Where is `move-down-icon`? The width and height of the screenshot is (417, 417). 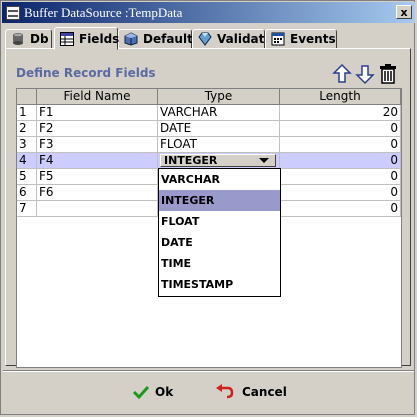
move-down-icon is located at coordinates (365, 75).